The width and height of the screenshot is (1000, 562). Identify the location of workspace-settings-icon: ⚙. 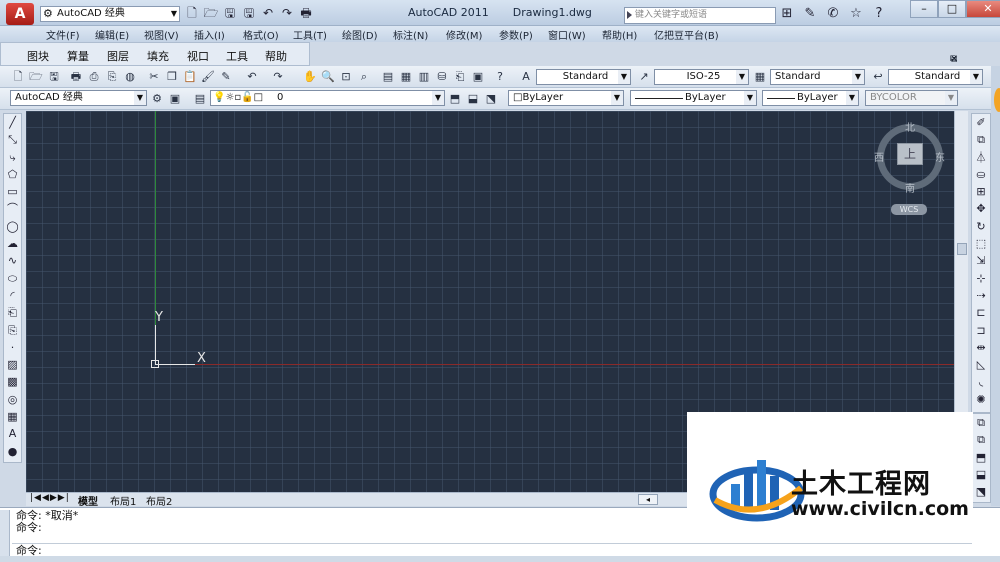
(157, 99).